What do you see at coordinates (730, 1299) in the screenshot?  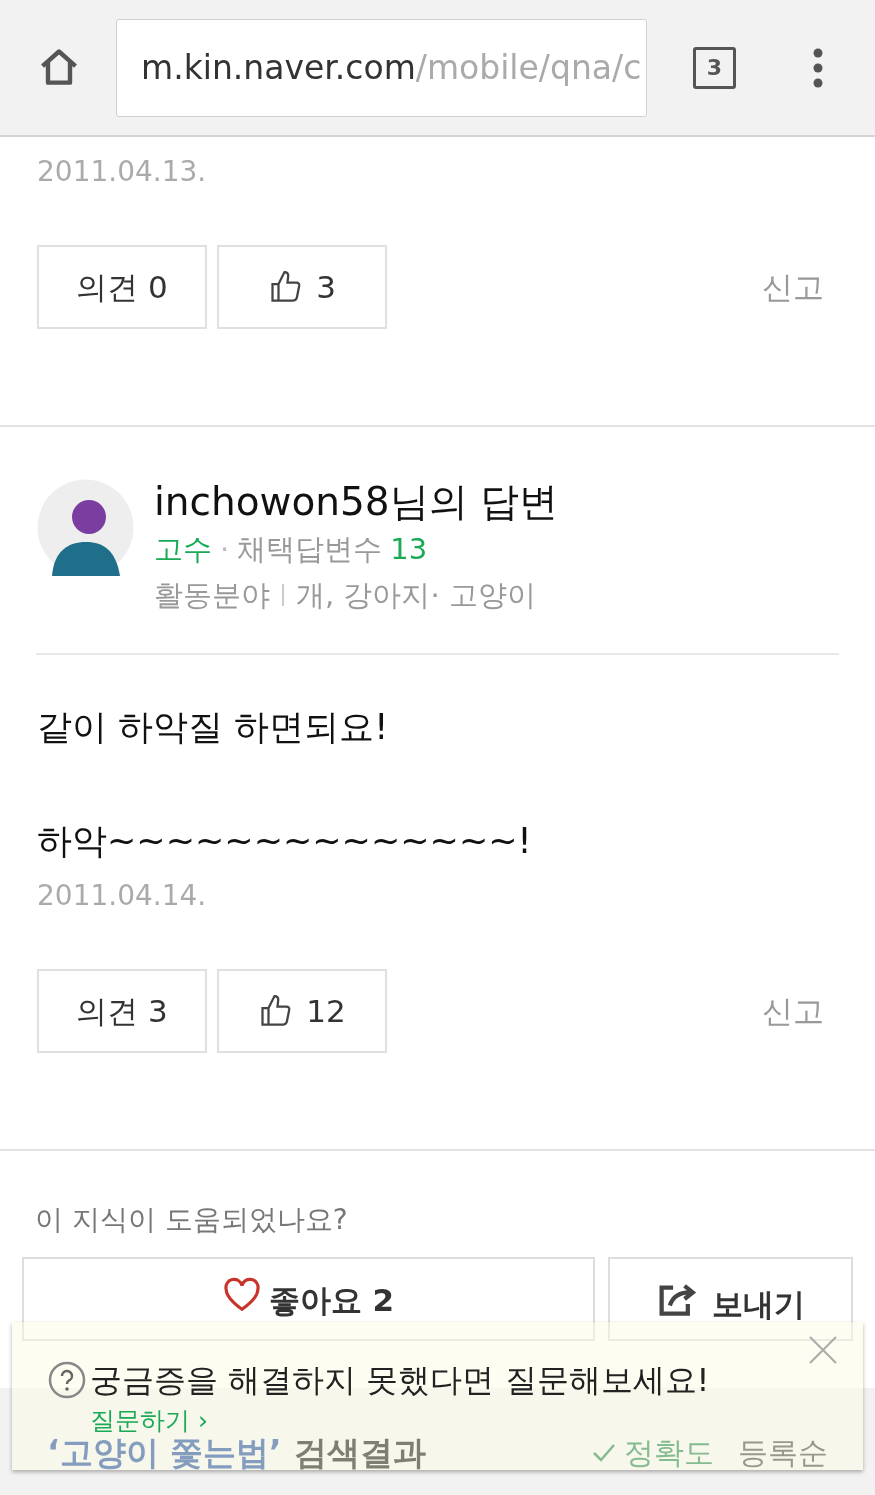 I see `share-button: 보내기` at bounding box center [730, 1299].